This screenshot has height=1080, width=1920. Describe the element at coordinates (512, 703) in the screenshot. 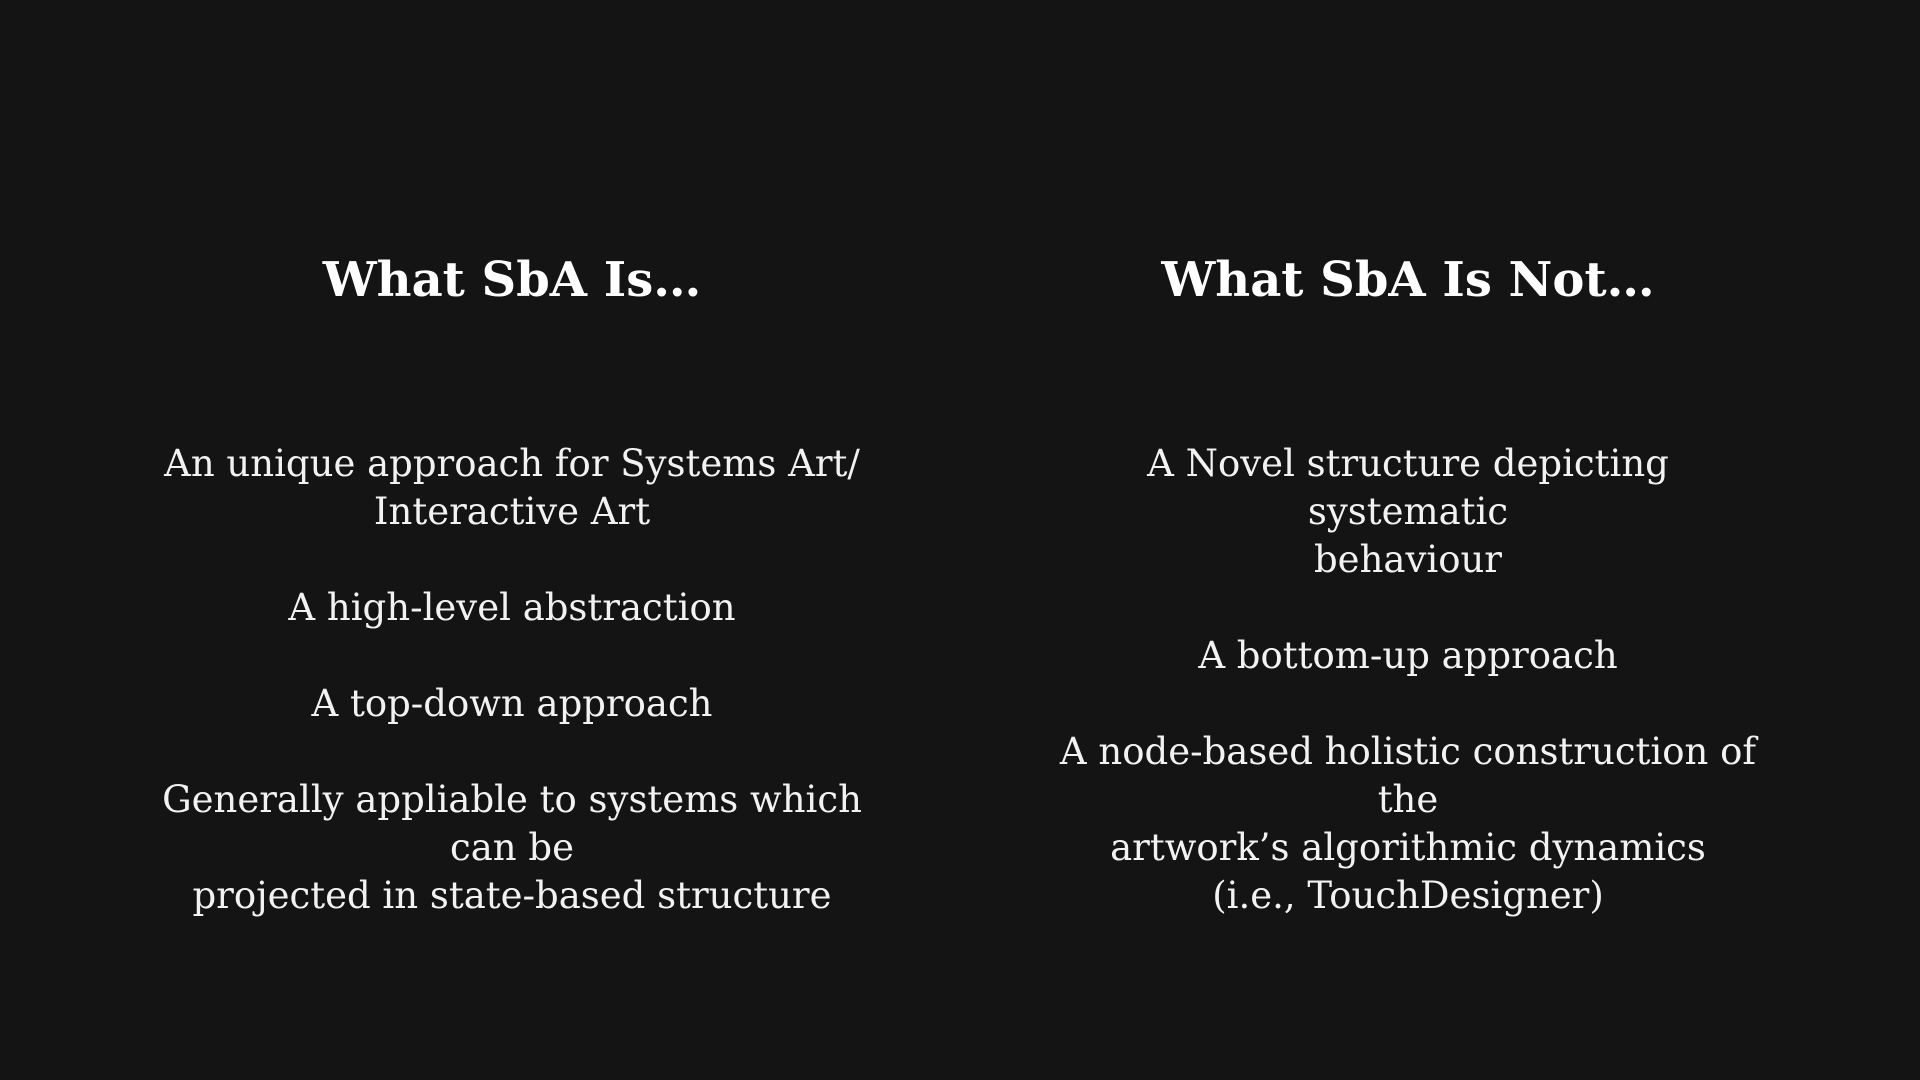

I see `what-sba-is-item: A top-down approach` at that location.